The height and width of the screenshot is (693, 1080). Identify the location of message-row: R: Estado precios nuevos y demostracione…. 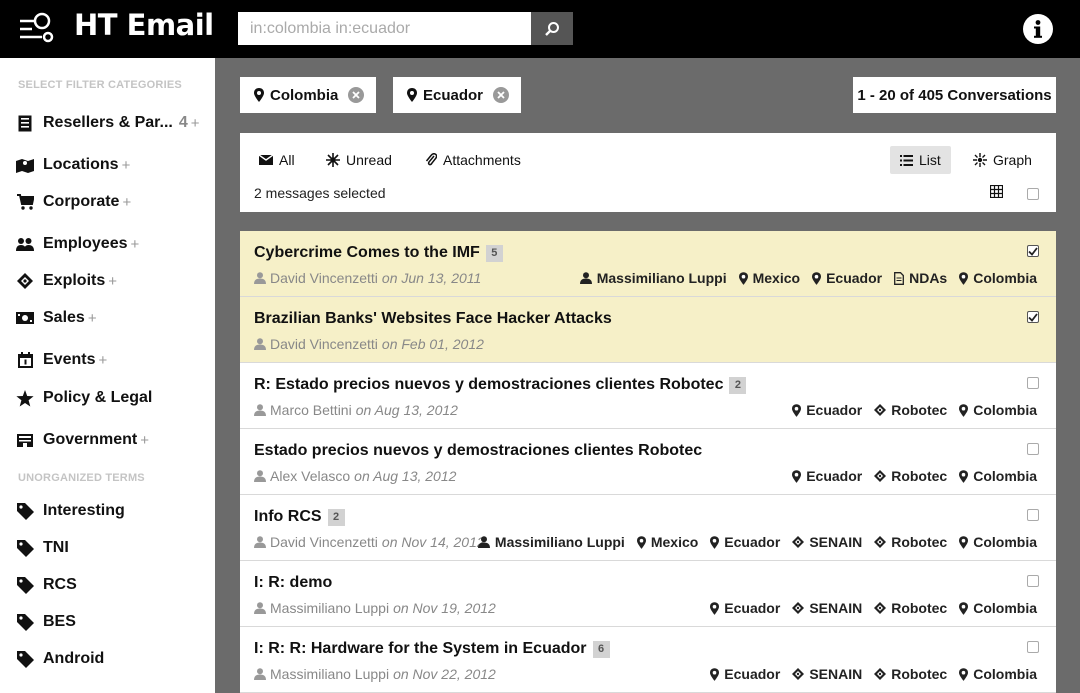
(648, 396).